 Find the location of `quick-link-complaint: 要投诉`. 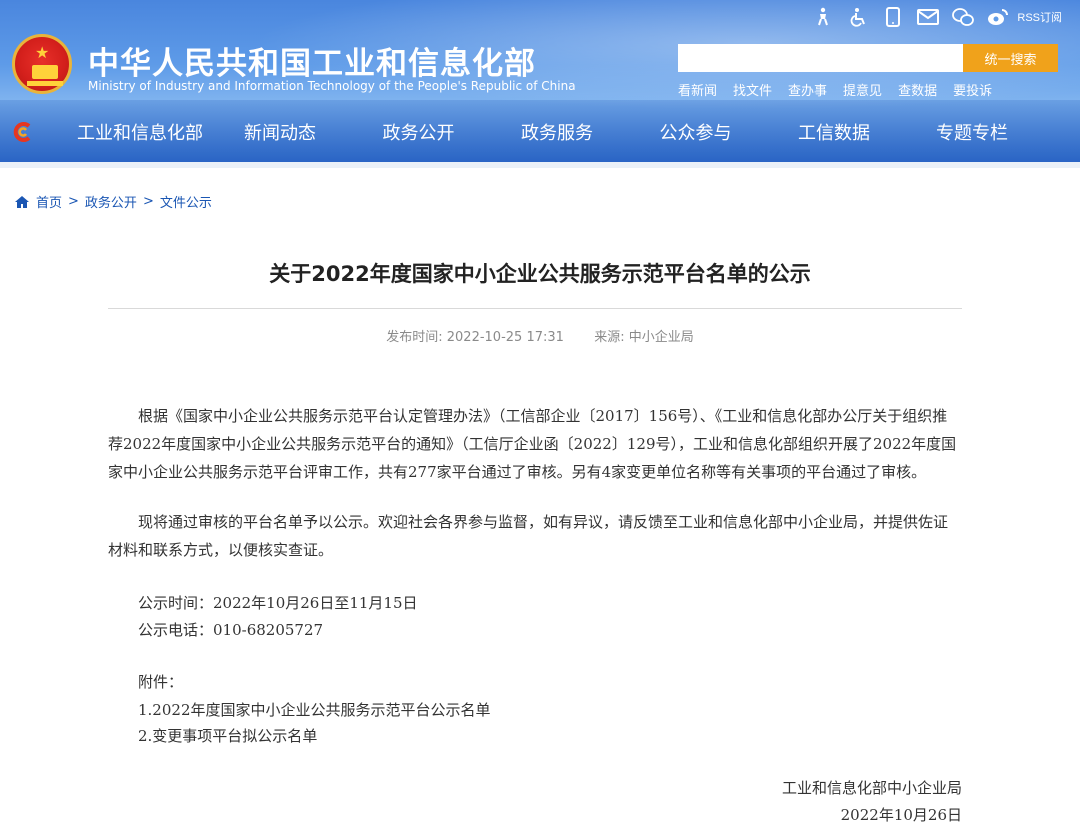

quick-link-complaint: 要投诉 is located at coordinates (972, 89).